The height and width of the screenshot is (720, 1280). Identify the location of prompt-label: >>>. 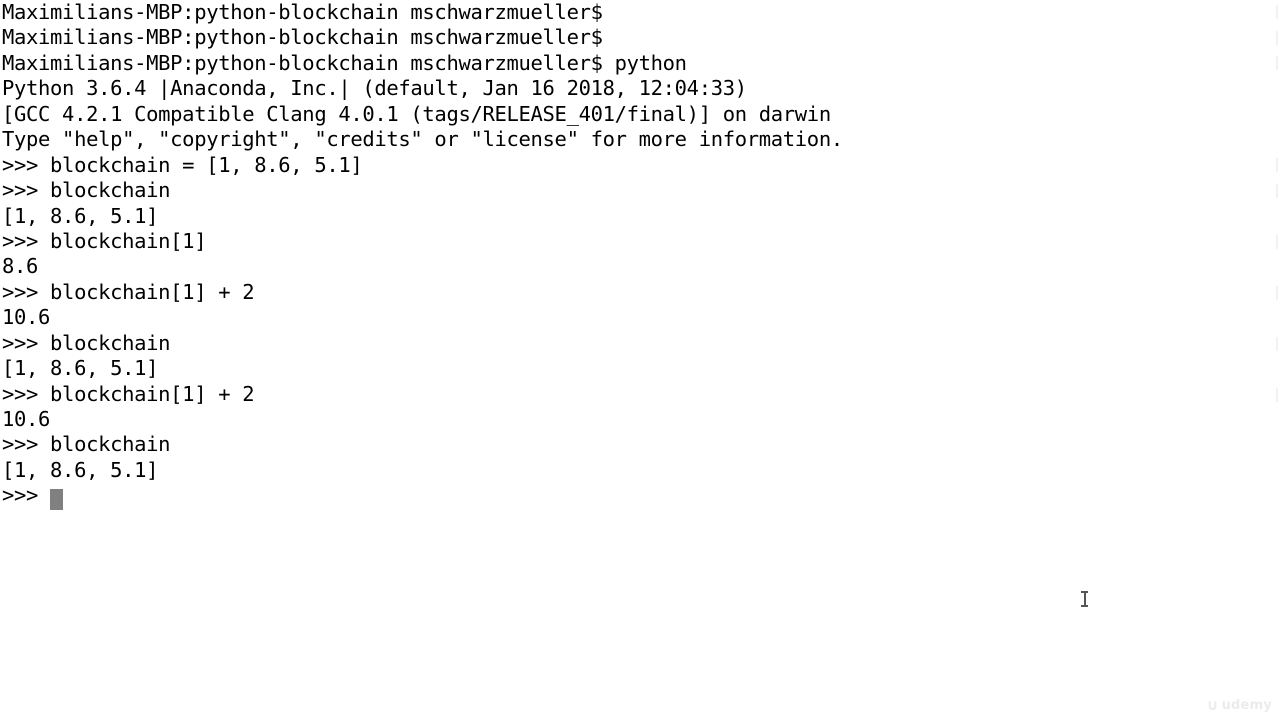
(26, 495).